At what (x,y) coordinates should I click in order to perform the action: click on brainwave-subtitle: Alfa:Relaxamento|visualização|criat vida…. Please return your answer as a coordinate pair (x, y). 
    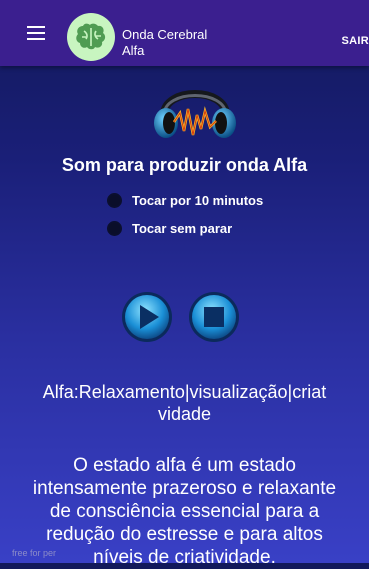
    Looking at the image, I should click on (184, 403).